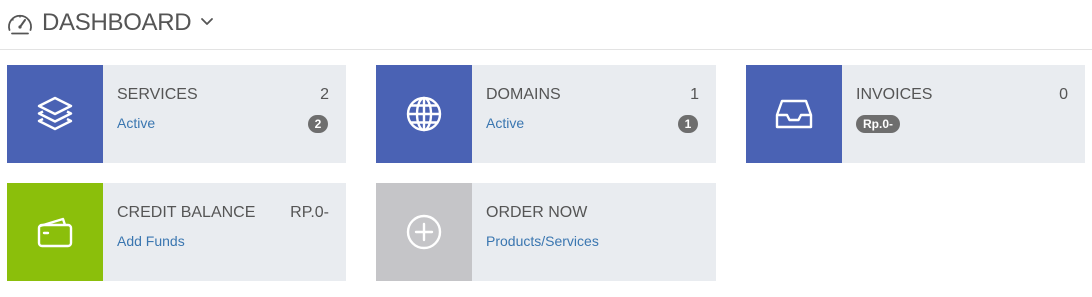  I want to click on plus-circle-icon, so click(424, 232).